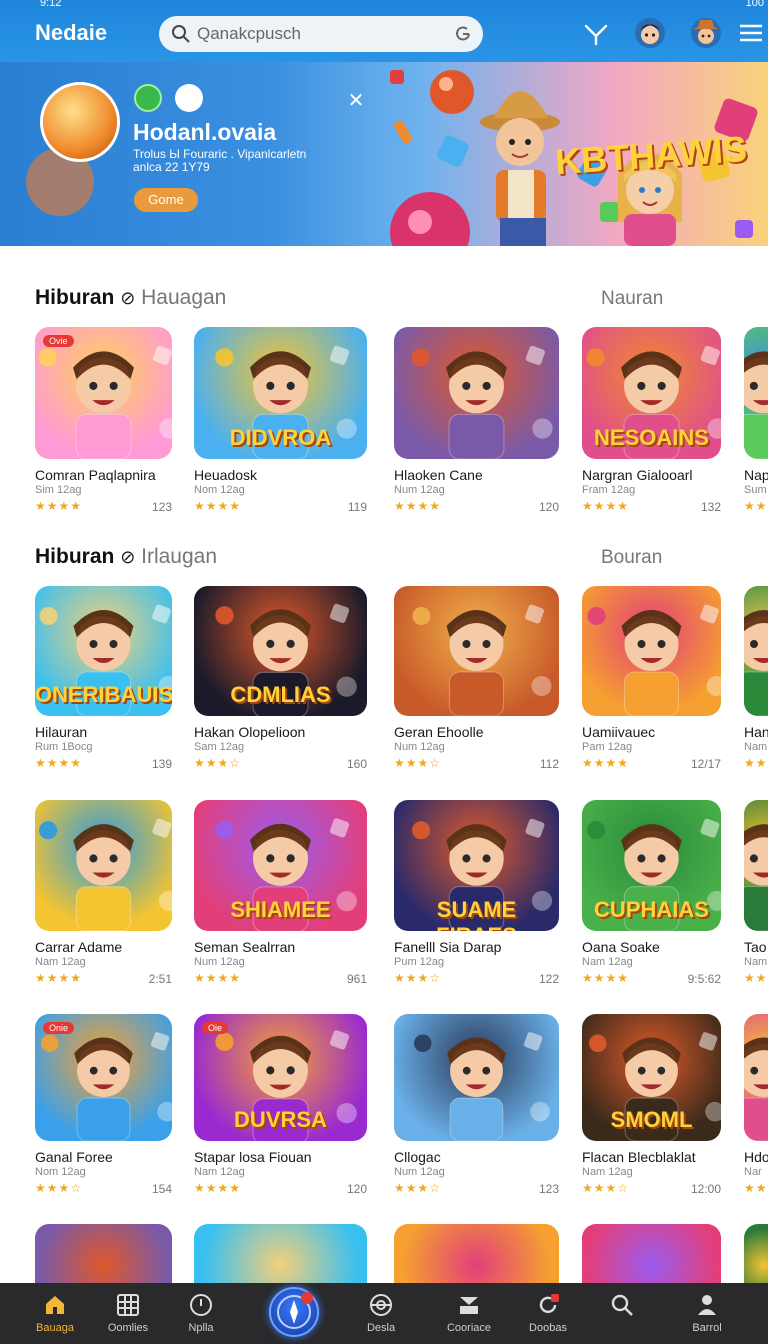  I want to click on game-thumbnail: SUAME FIRAES, so click(476, 865).